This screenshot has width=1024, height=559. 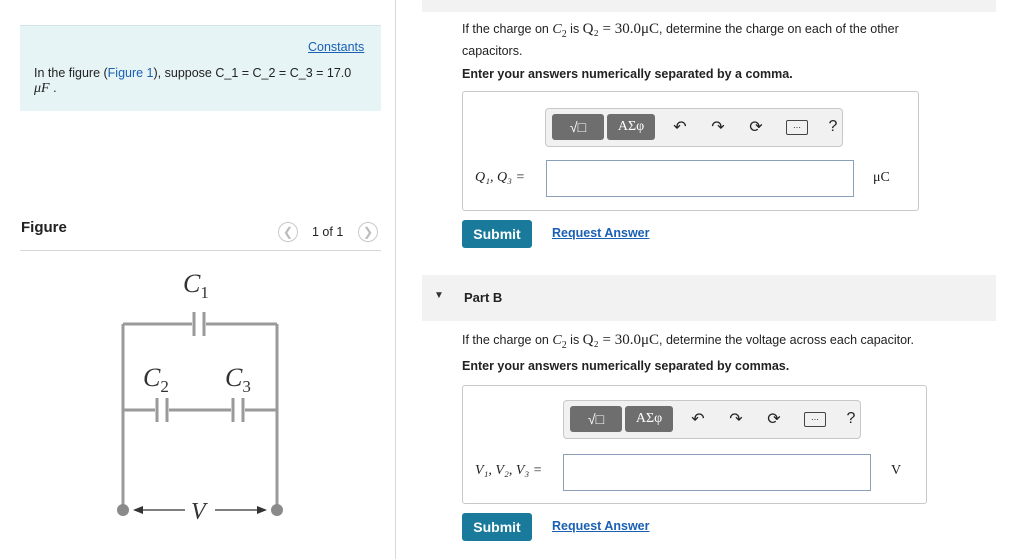 I want to click on circuit-wires, so click(x=200, y=416).